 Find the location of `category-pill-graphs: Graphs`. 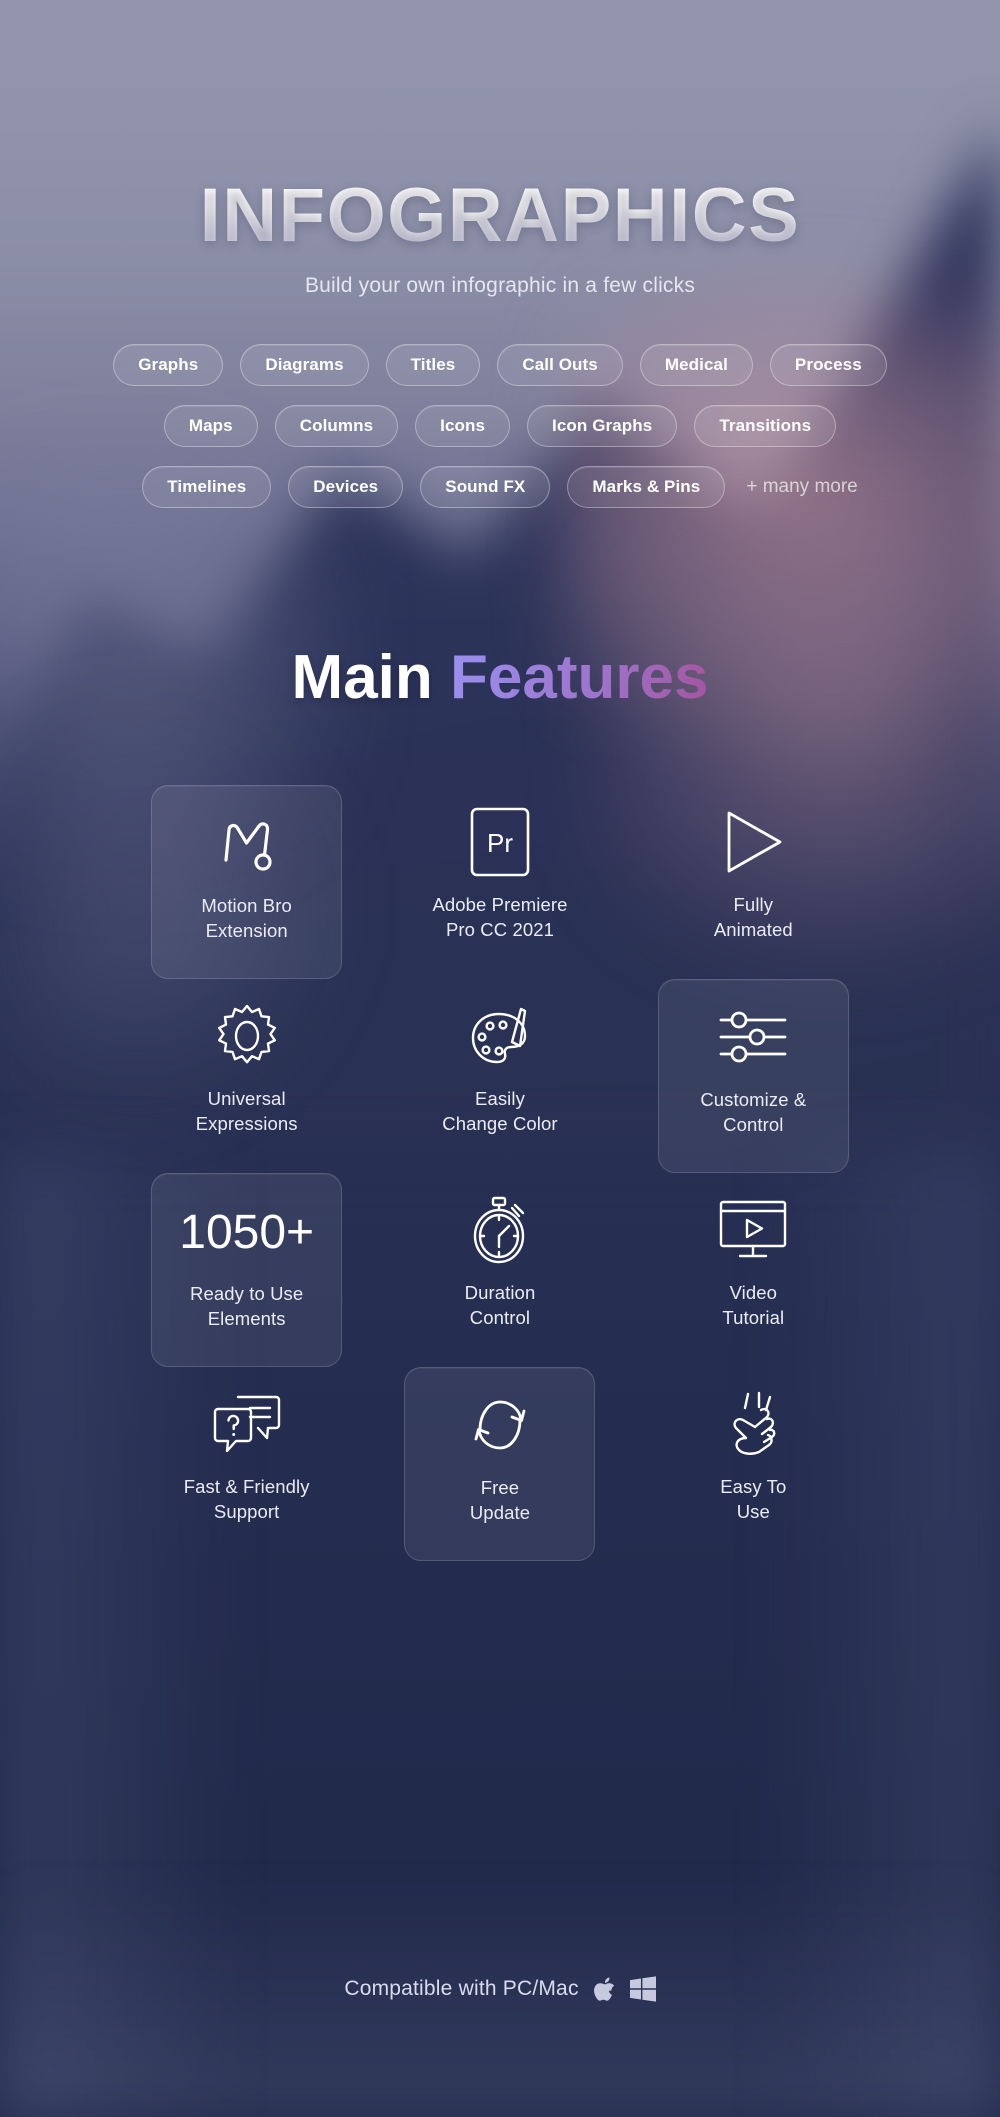

category-pill-graphs: Graphs is located at coordinates (168, 365).